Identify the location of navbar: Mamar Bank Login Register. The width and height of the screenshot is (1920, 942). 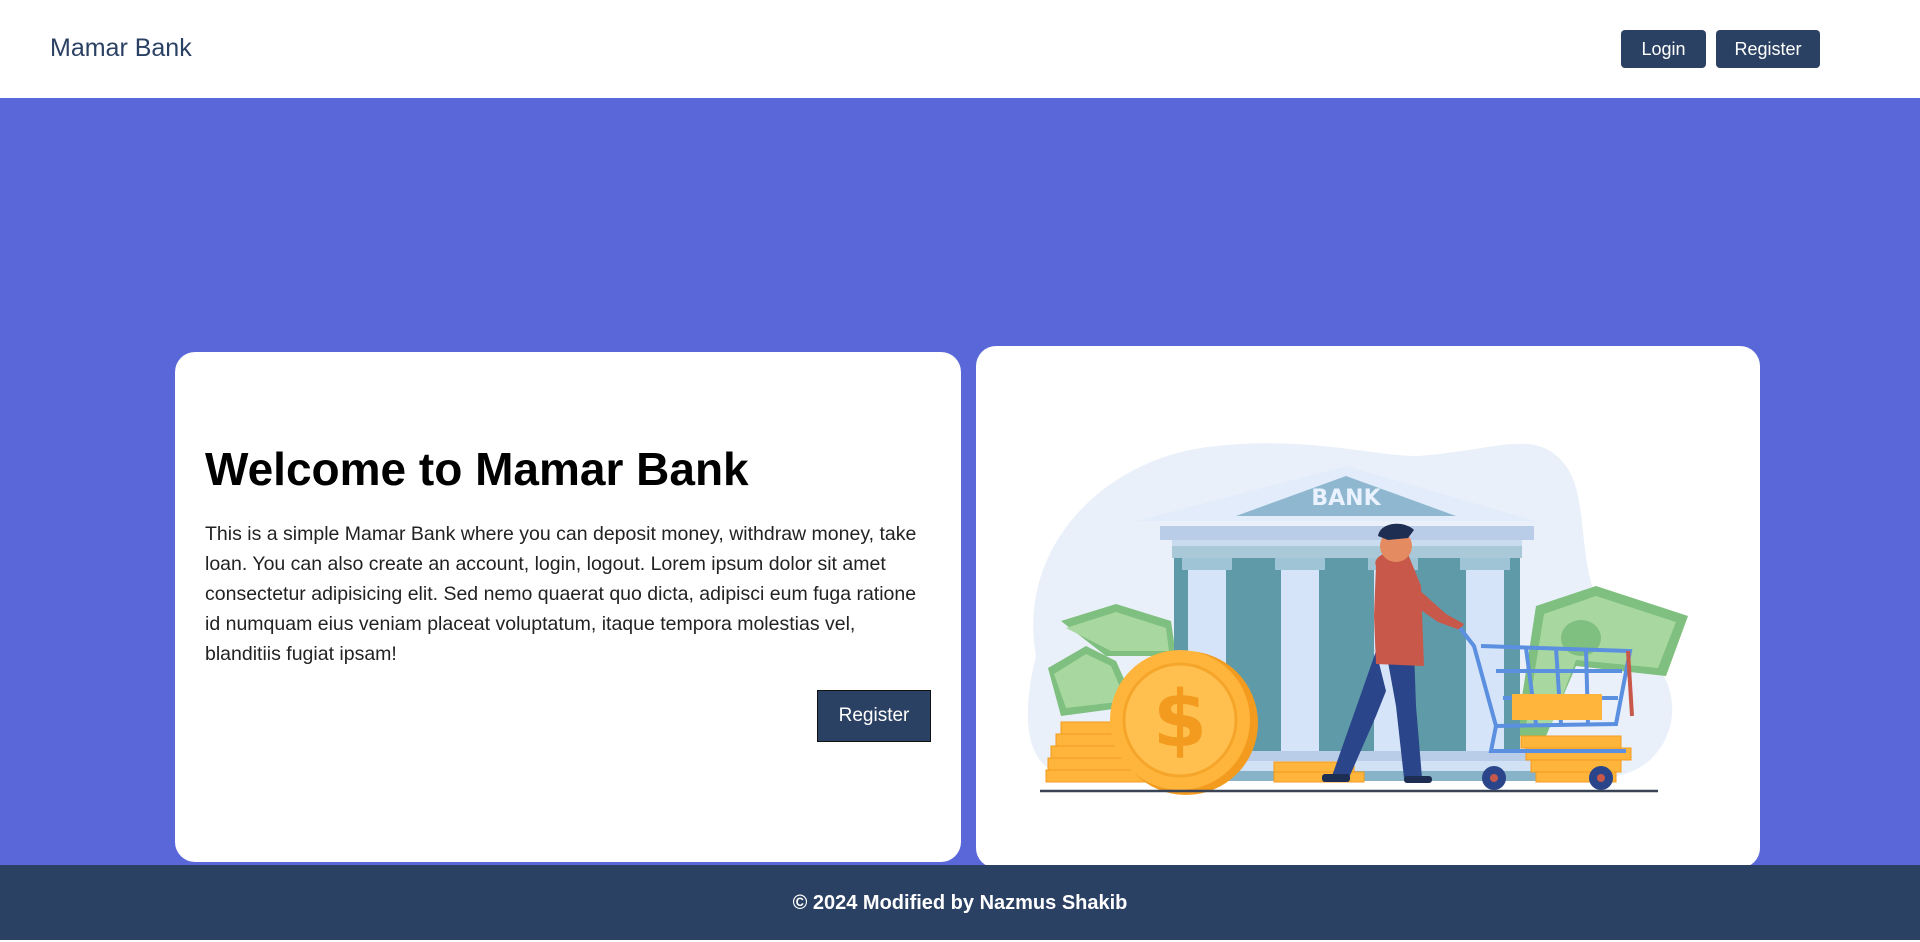
(960, 49).